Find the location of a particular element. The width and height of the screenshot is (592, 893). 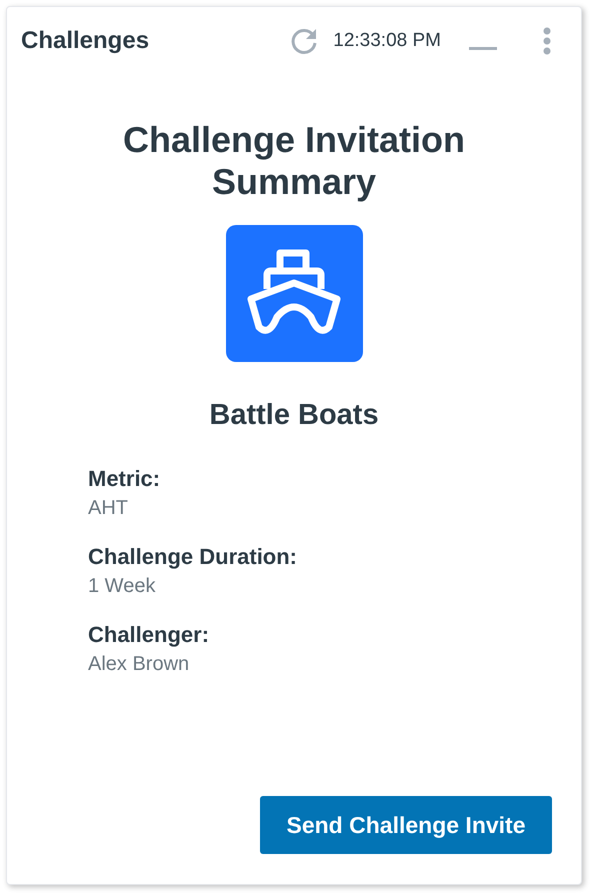

summary-title: Challenge Invitation Summary is located at coordinates (294, 161).